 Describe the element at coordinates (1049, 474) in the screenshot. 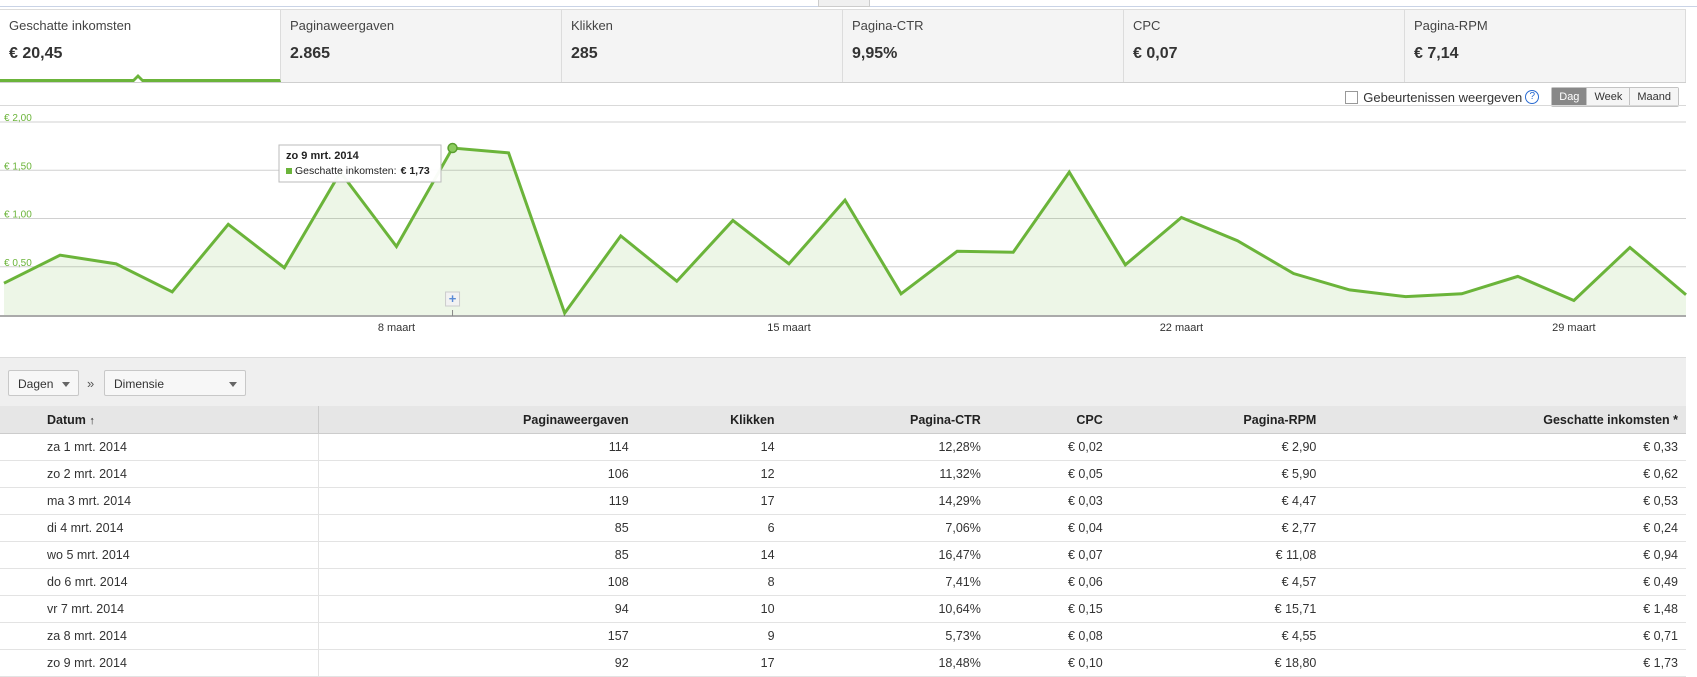

I see `table-cell: € 0,05` at that location.